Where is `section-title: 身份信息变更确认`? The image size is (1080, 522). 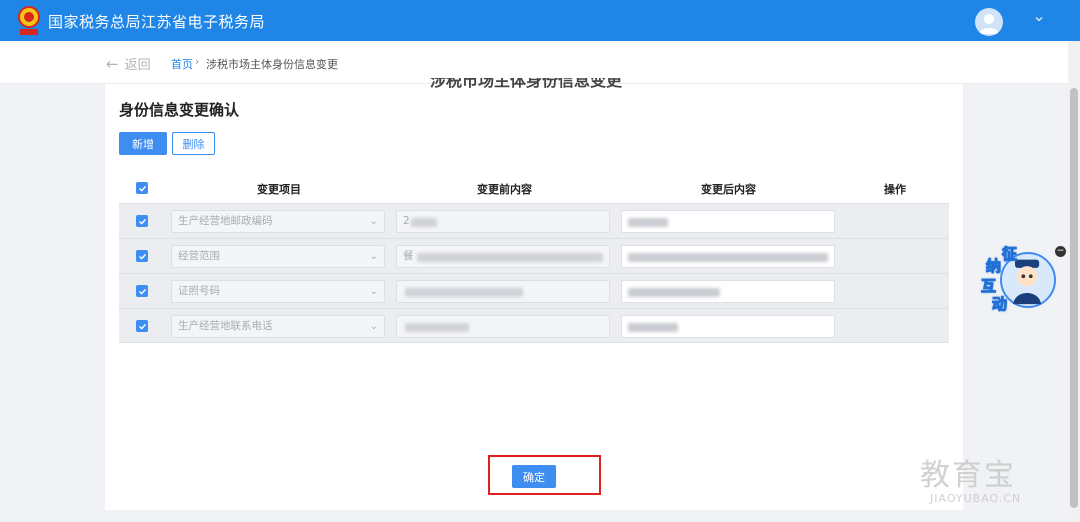 section-title: 身份信息变更确认 is located at coordinates (179, 110).